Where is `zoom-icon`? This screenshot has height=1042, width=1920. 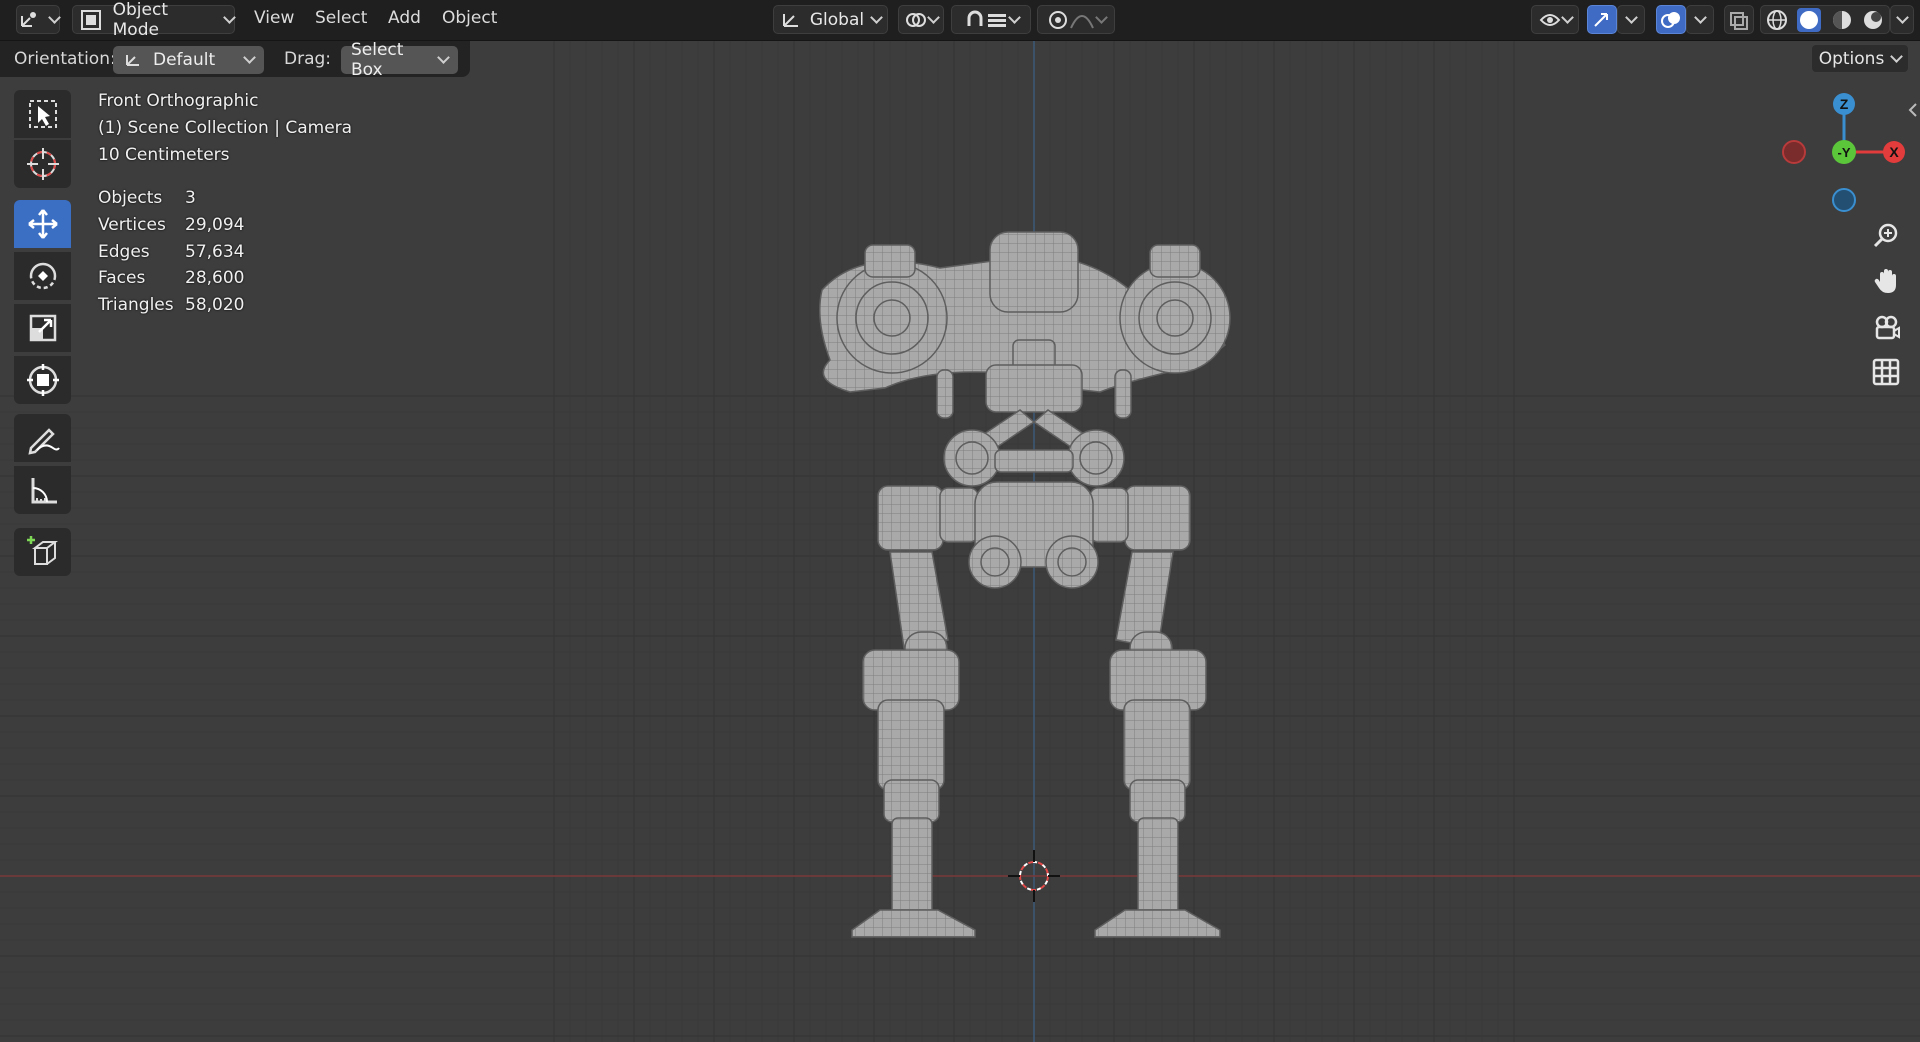 zoom-icon is located at coordinates (1885, 235).